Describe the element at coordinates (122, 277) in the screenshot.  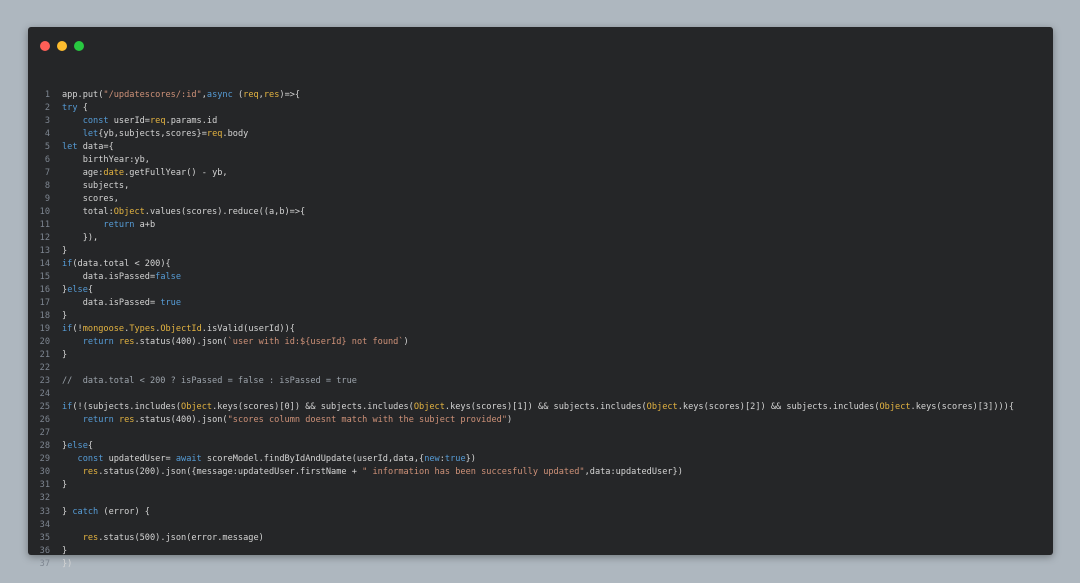
I see `code-text: data.isPassed=false` at that location.